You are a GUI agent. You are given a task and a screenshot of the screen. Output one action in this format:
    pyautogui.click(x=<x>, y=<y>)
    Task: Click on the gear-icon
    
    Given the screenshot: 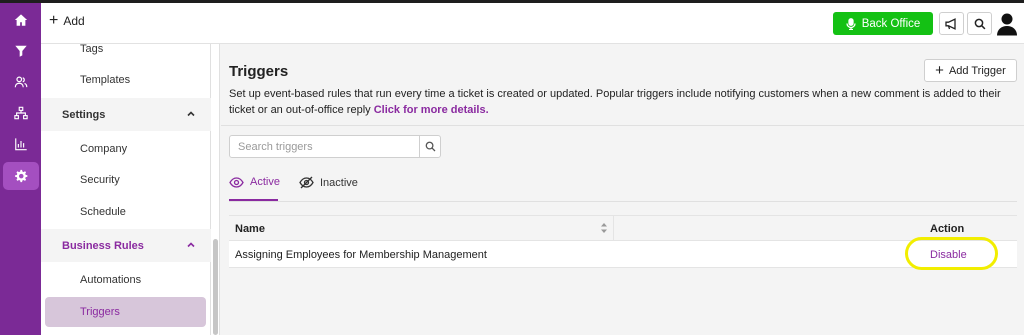 What is the action you would take?
    pyautogui.click(x=21, y=176)
    